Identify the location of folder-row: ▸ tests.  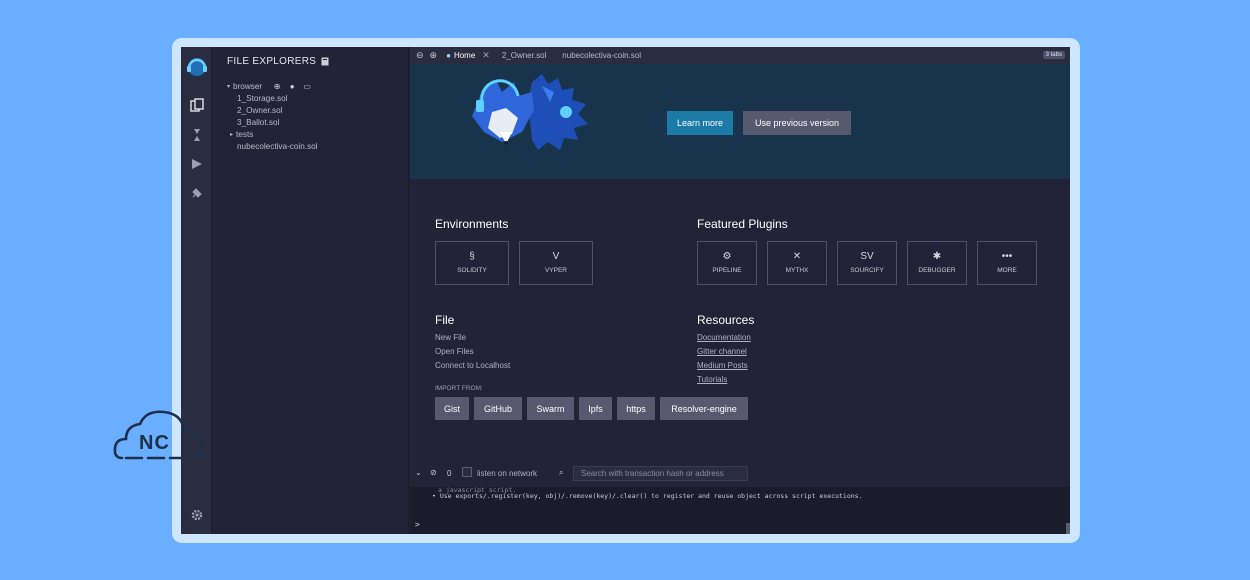
(272, 135).